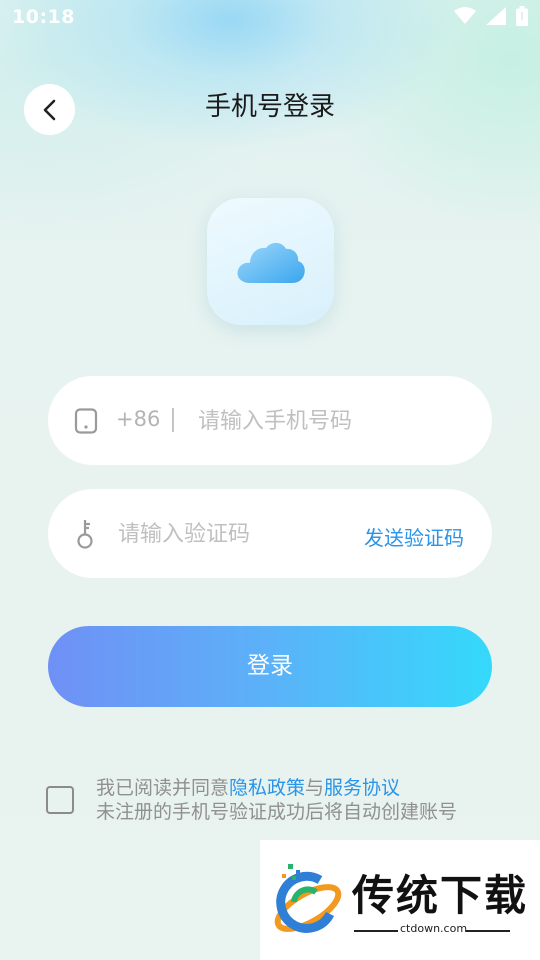 Image resolution: width=540 pixels, height=960 pixels. What do you see at coordinates (43, 17) in the screenshot?
I see `status-time: 10:18` at bounding box center [43, 17].